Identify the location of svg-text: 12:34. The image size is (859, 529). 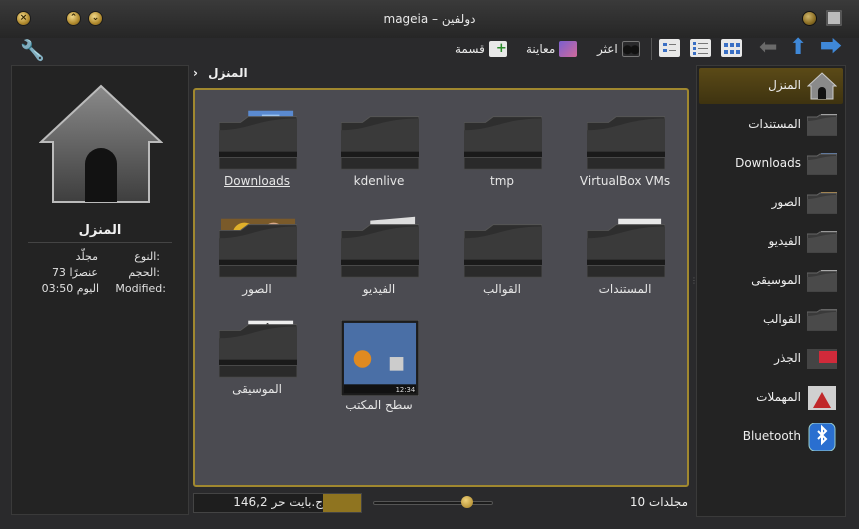
(406, 390).